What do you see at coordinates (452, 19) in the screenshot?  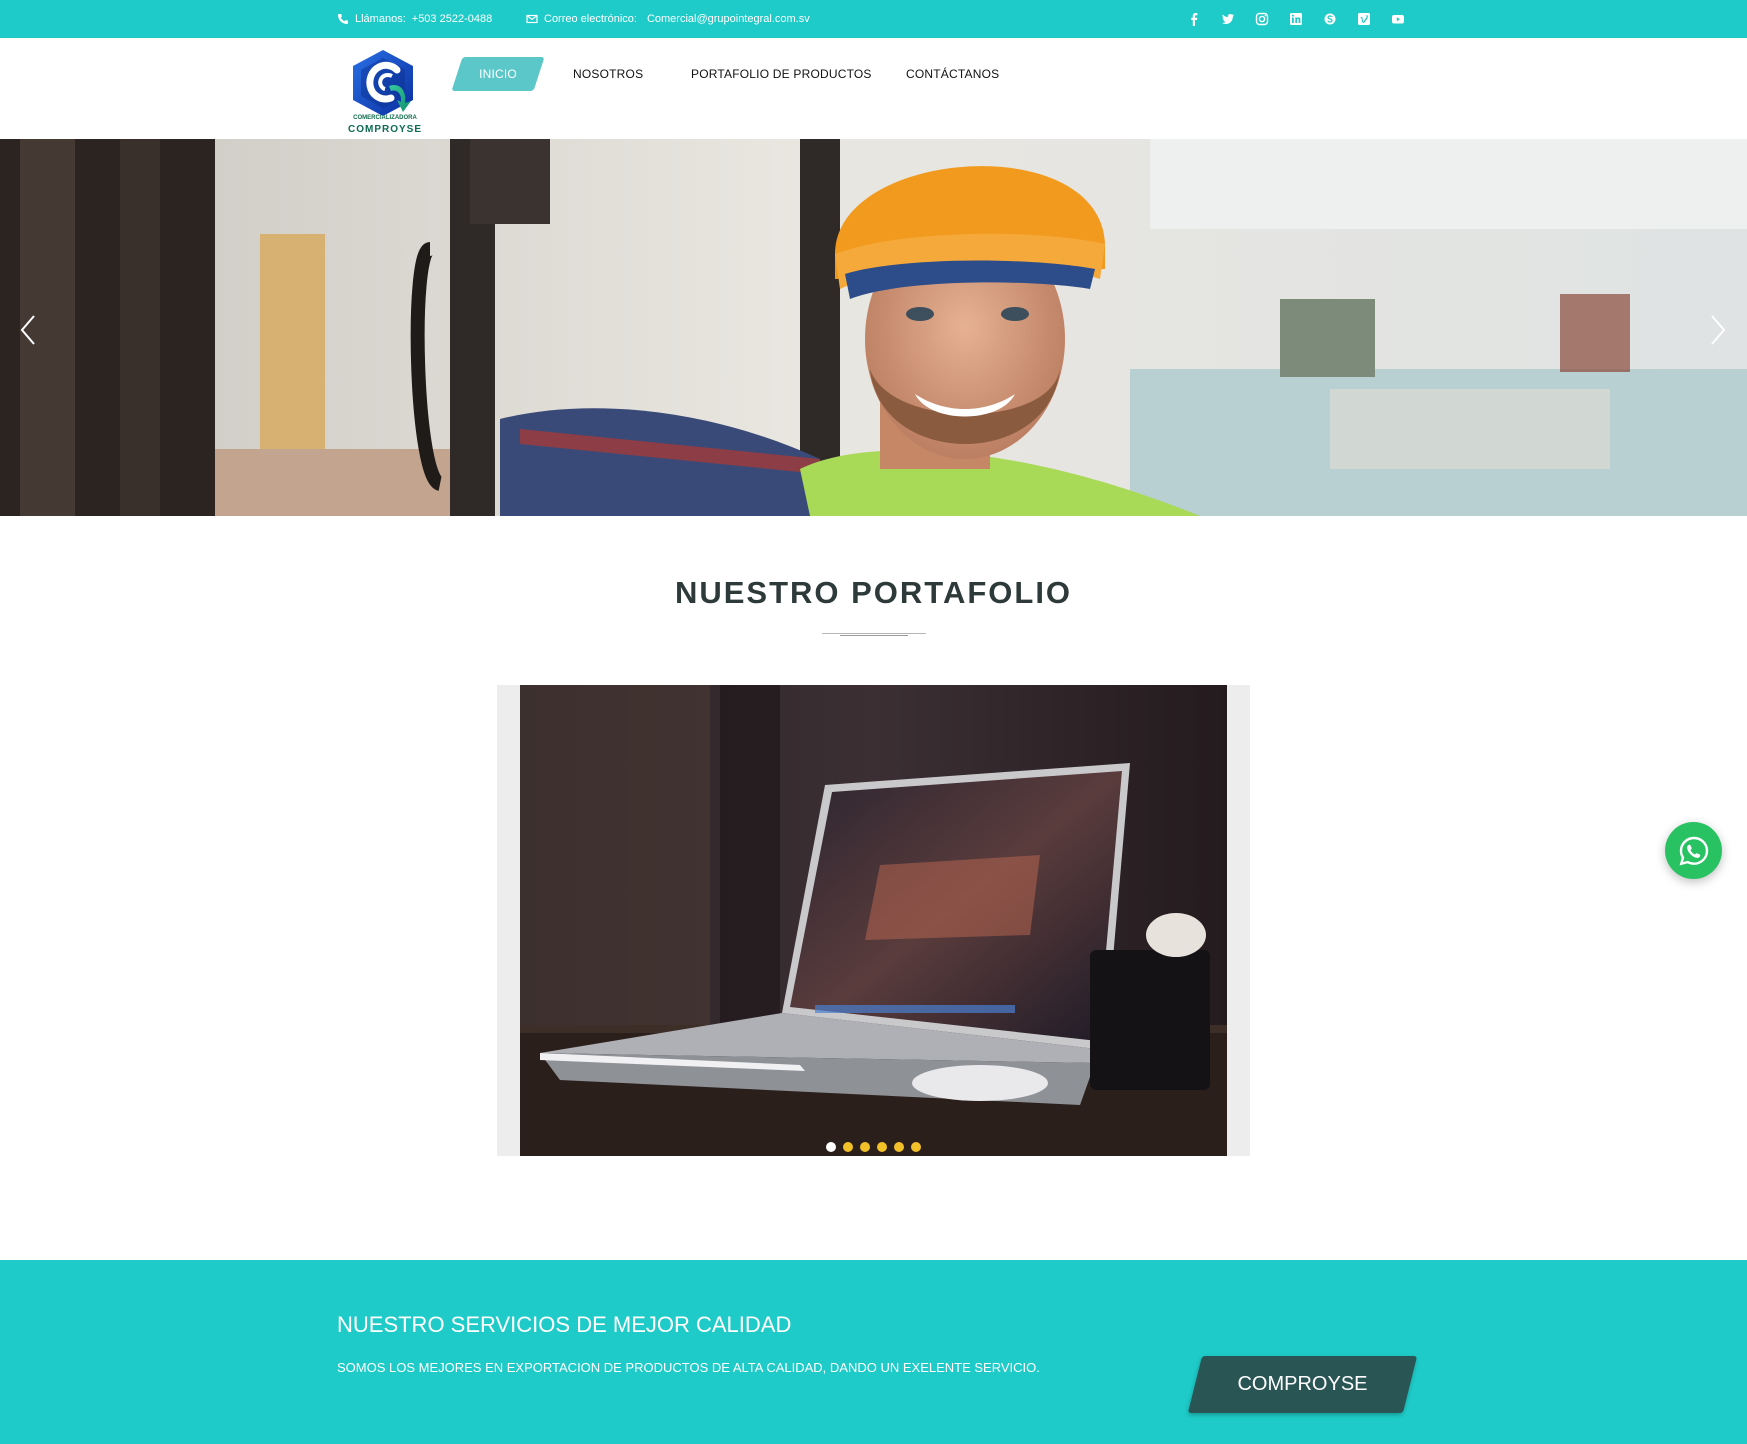 I see `phone-number: +503 2522-0488` at bounding box center [452, 19].